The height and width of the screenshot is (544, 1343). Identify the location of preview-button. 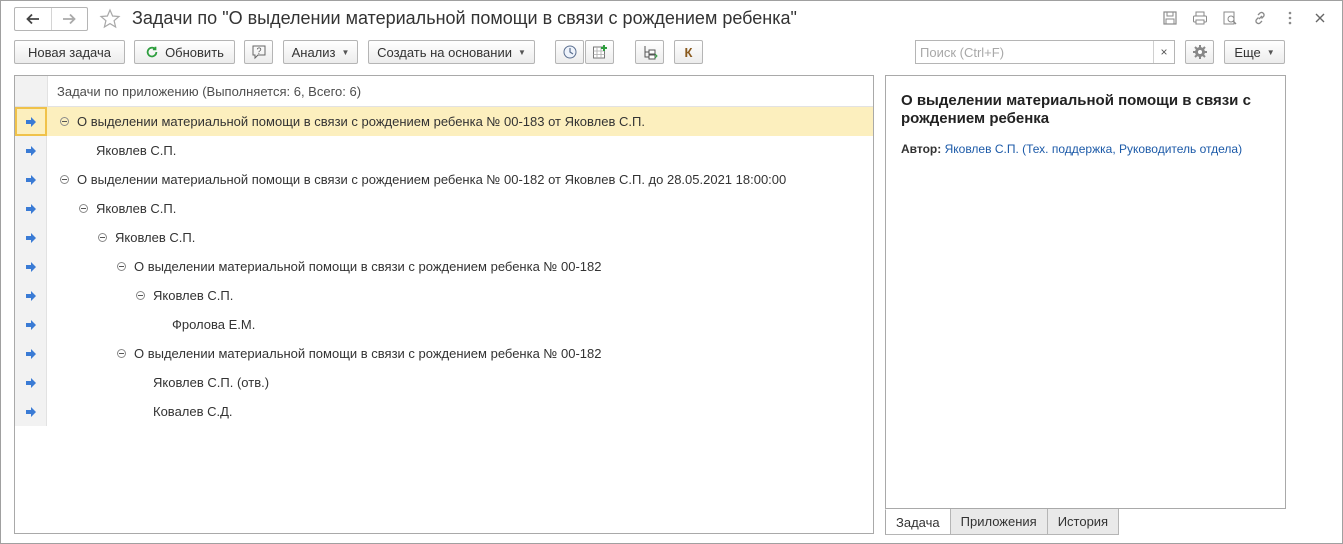
(1230, 18).